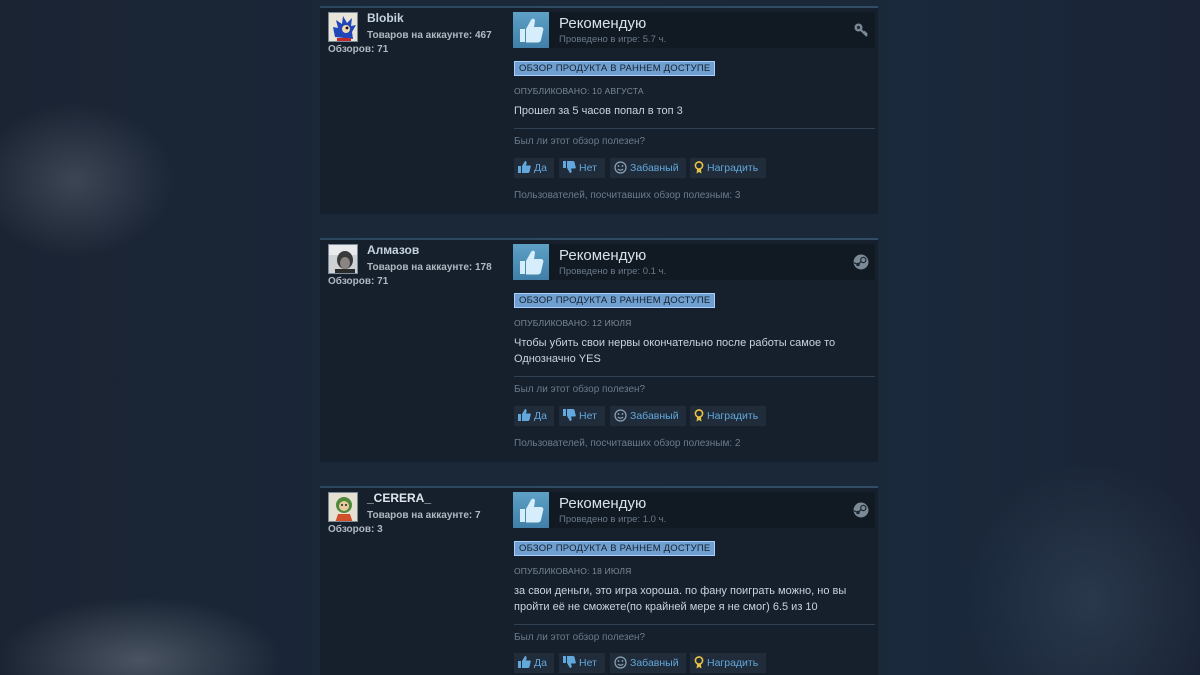  I want to click on playtime: Проведено в игре: 1.0 ч., so click(613, 519).